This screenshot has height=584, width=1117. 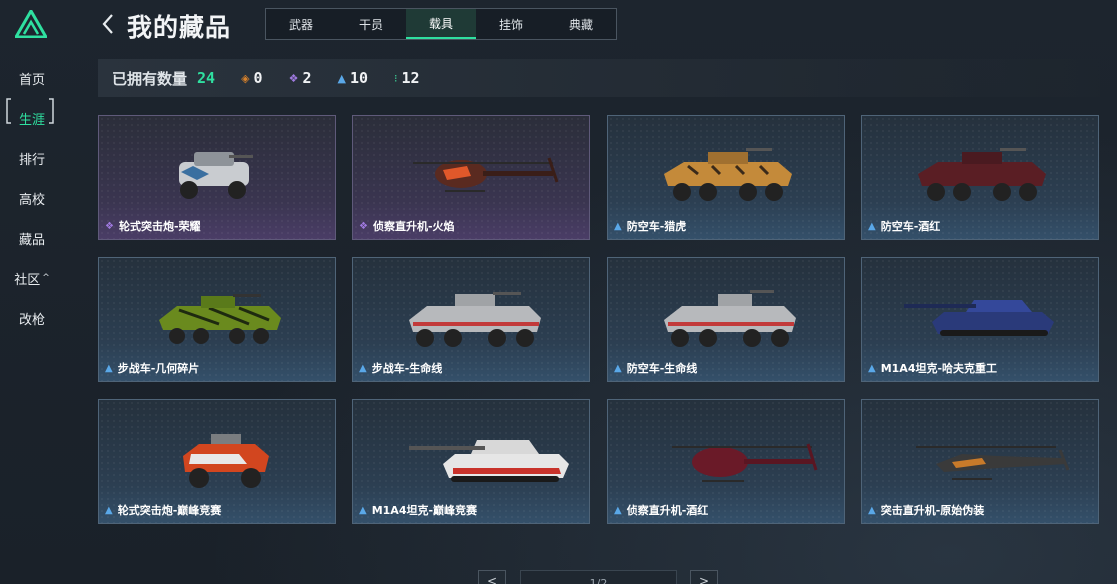 What do you see at coordinates (413, 226) in the screenshot?
I see `vehicle-name: 侦察直升机-火焰` at bounding box center [413, 226].